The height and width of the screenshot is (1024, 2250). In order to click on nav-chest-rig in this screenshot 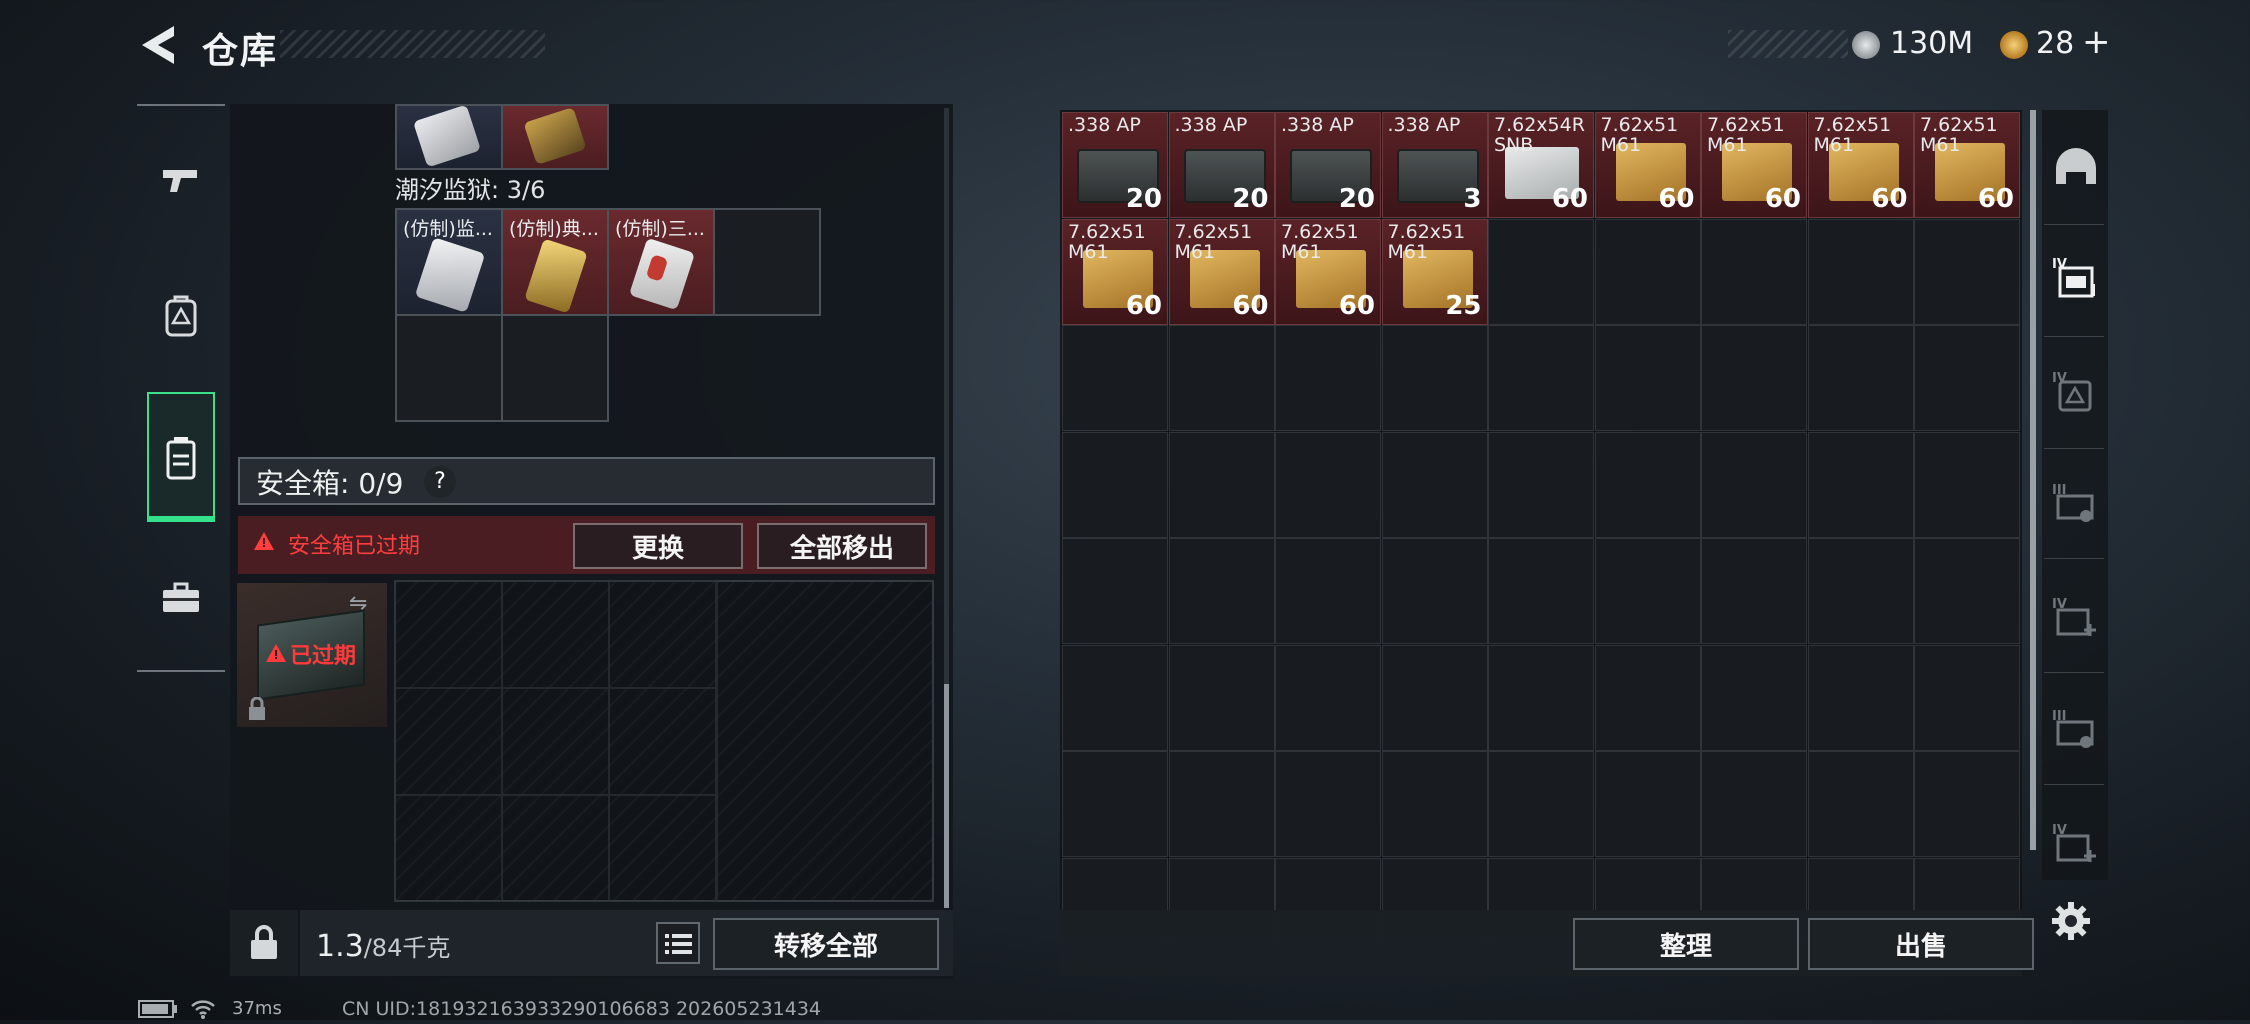, I will do `click(181, 316)`.